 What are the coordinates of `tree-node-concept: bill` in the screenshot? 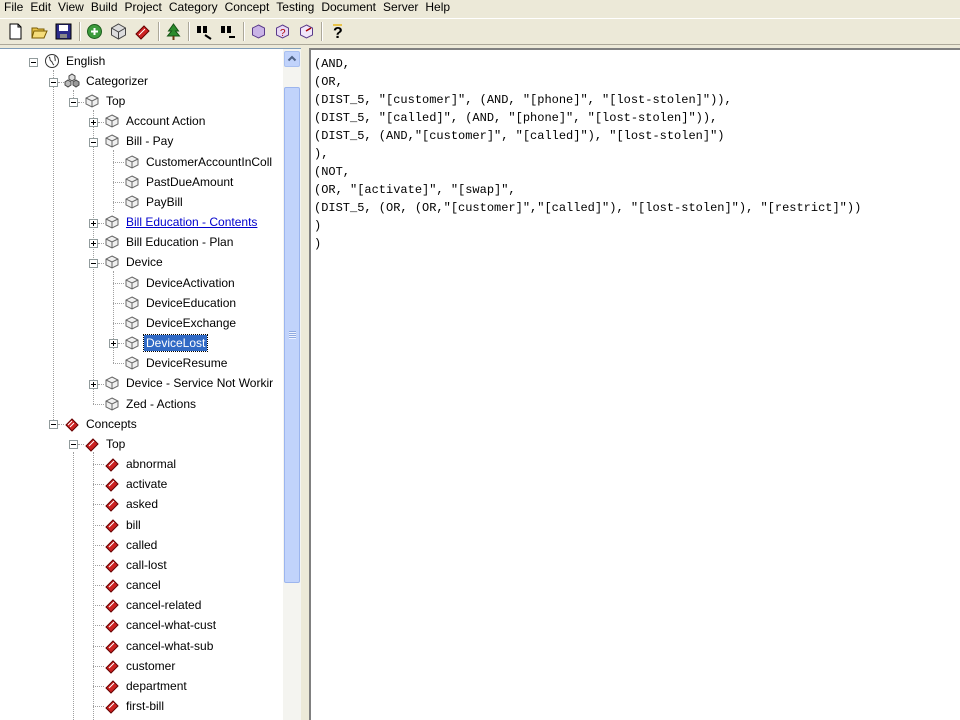 It's located at (123, 525).